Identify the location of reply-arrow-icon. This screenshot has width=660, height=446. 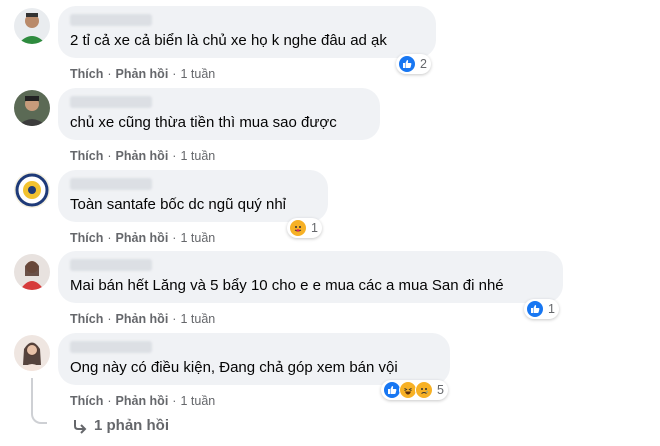
(80, 426).